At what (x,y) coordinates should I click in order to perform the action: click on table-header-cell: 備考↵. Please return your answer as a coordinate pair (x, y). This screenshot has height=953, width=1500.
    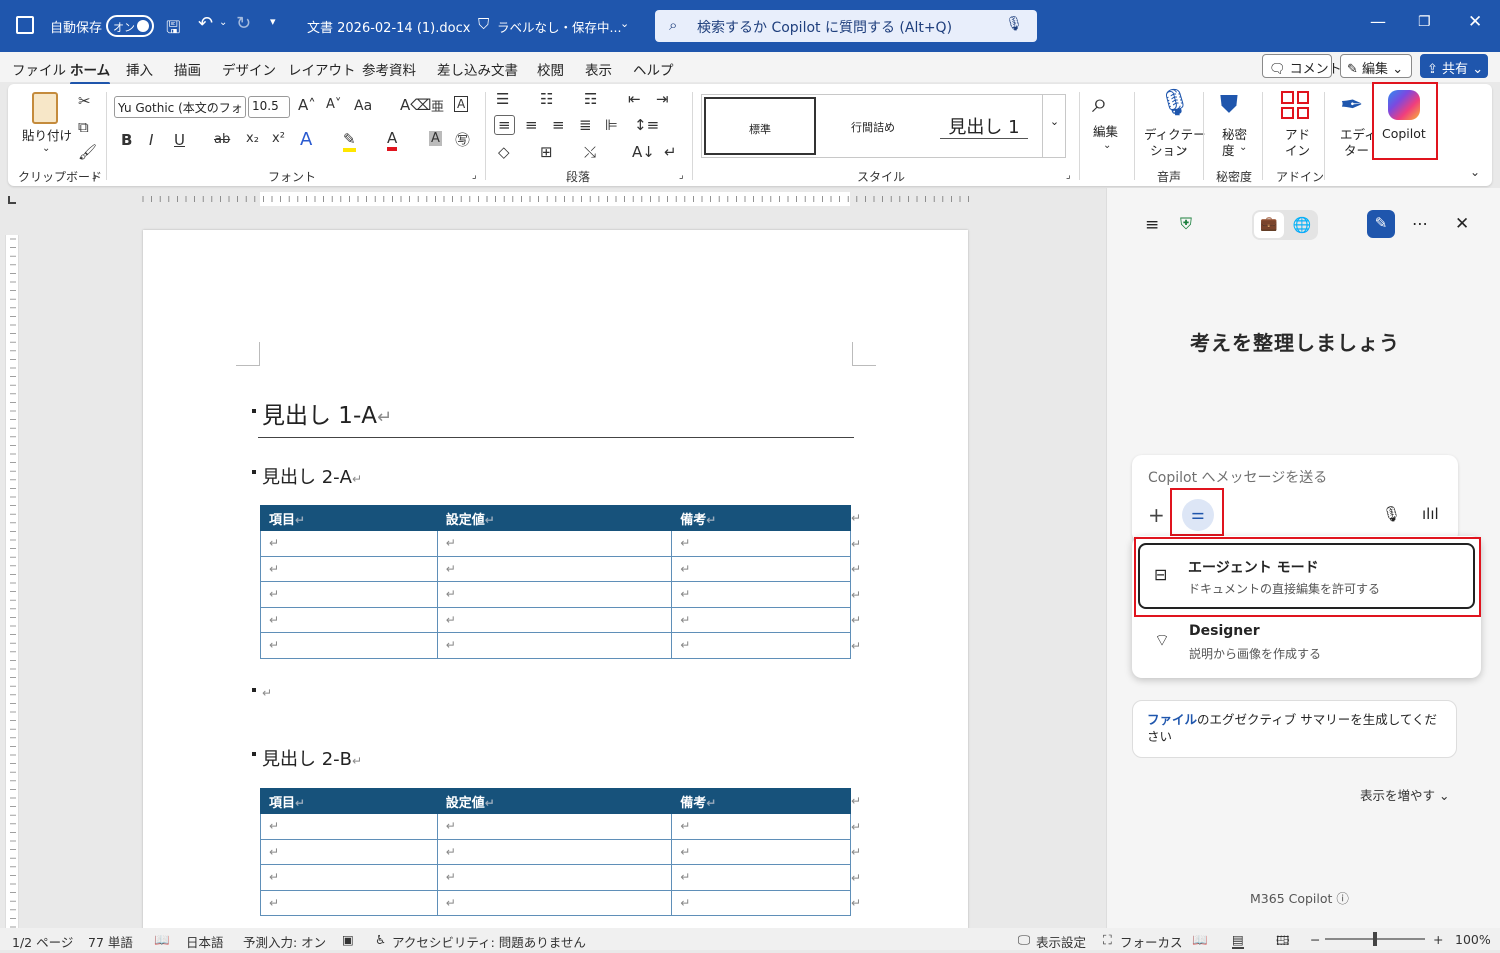
    Looking at the image, I should click on (761, 801).